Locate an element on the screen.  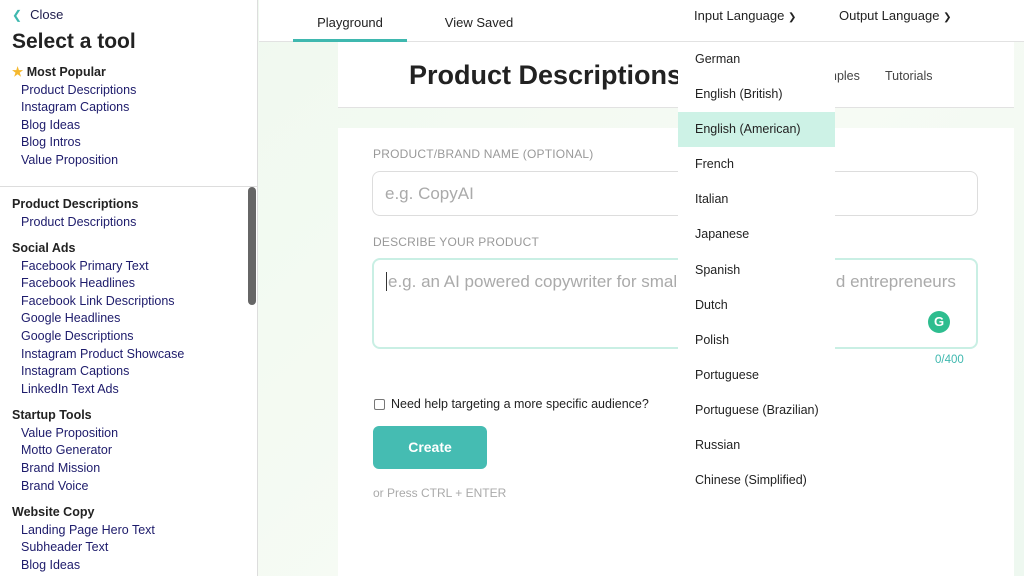
tab-playground: Playground is located at coordinates (350, 21).